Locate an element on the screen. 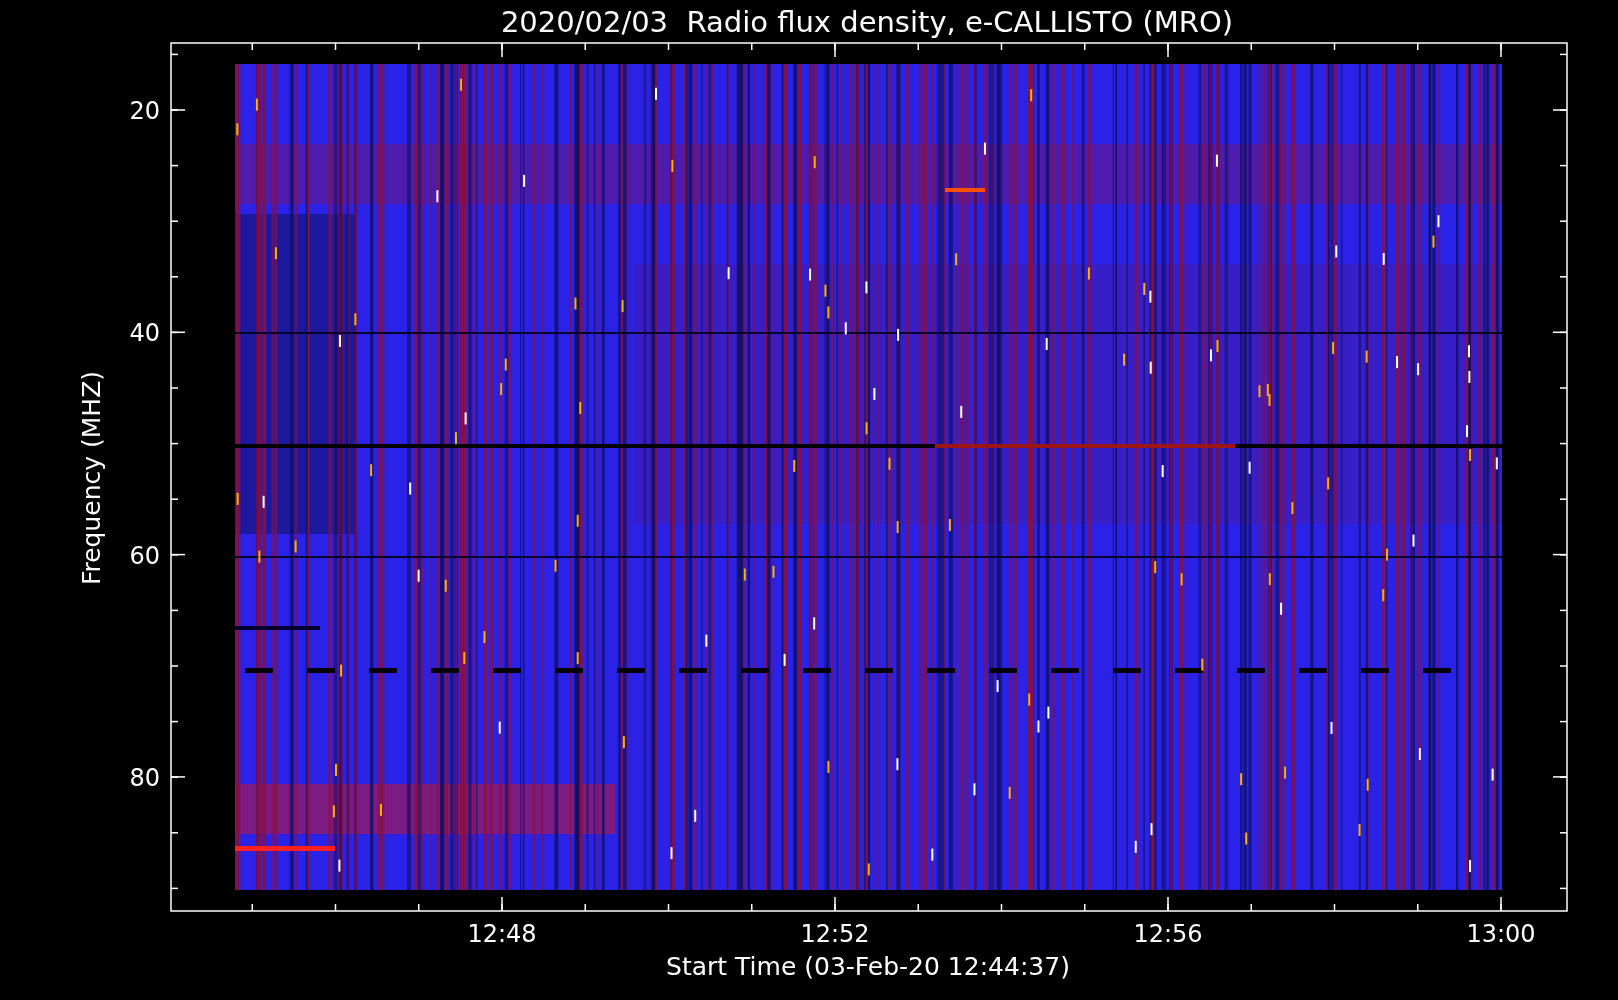 The height and width of the screenshot is (1000, 1618). x-tick-label: 13:00 is located at coordinates (1501, 934).